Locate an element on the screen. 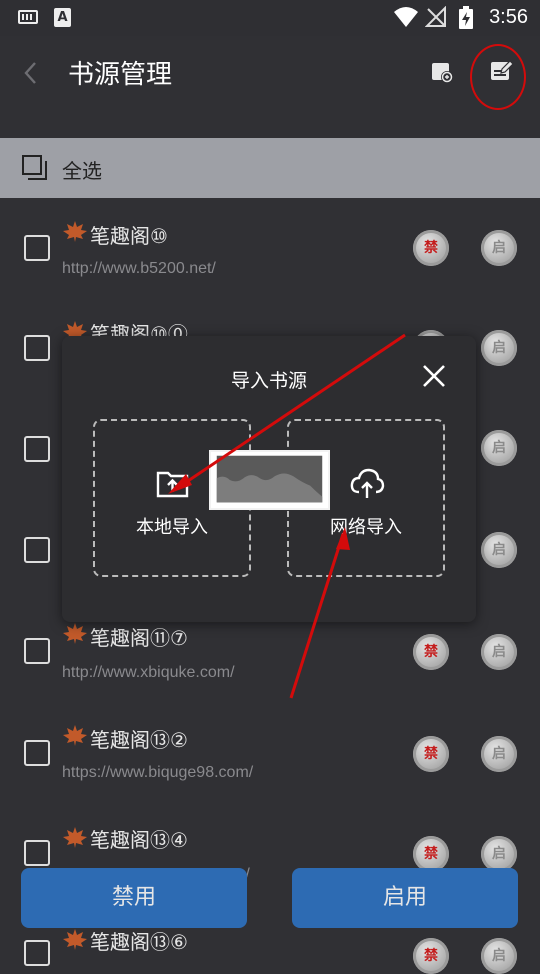 This screenshot has width=540, height=974. source-url: https://www.biquge98.com/ is located at coordinates (158, 772).